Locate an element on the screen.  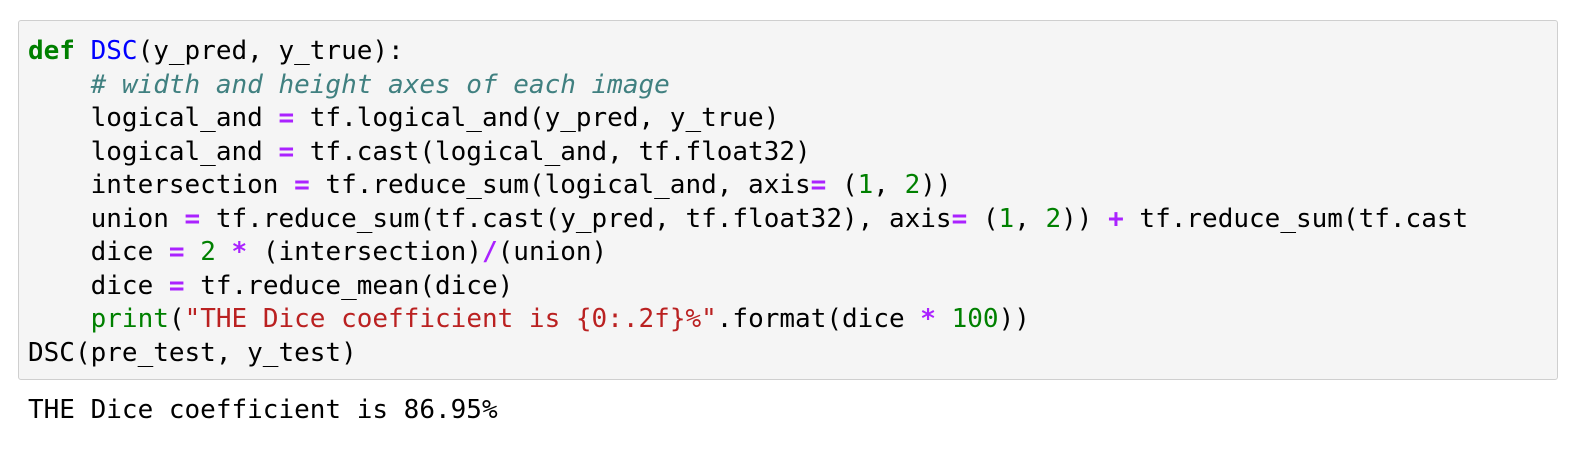
code-token: (union) is located at coordinates (552, 252).